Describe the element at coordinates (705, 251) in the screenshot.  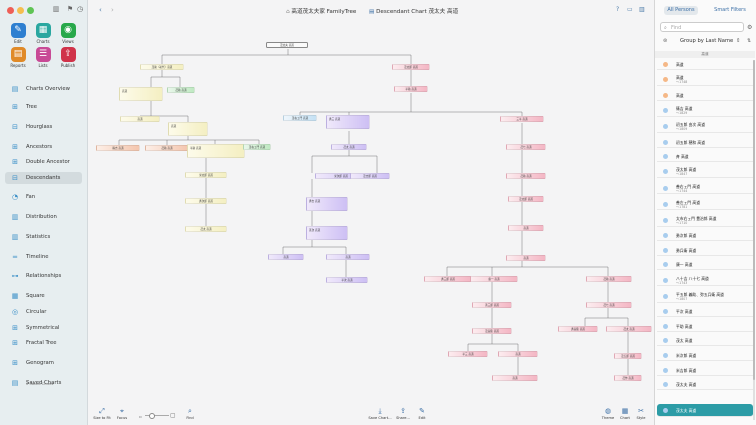
I see `person-list-item: 勇兵衛 高道` at that location.